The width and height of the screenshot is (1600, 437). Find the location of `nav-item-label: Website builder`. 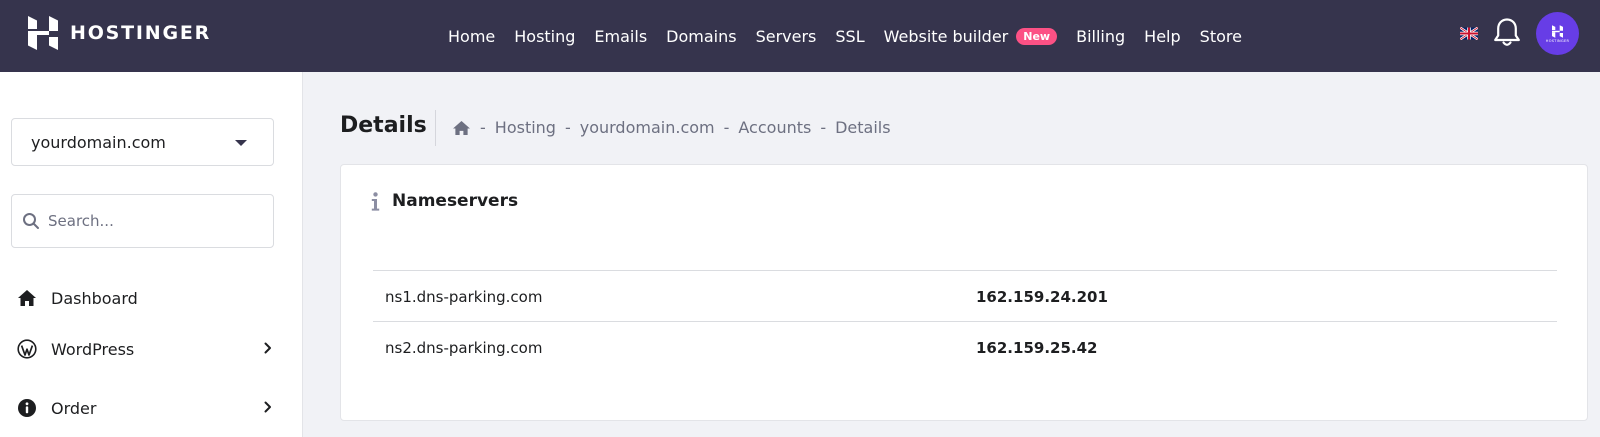

nav-item-label: Website builder is located at coordinates (946, 36).